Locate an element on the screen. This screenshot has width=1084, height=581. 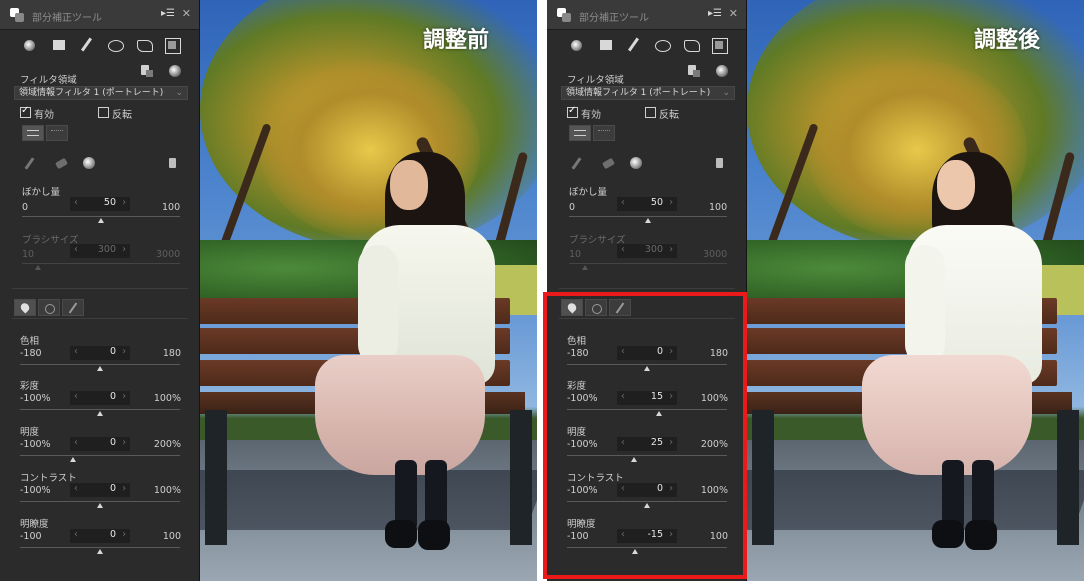
hue-value: 0 is located at coordinates (112, 351).